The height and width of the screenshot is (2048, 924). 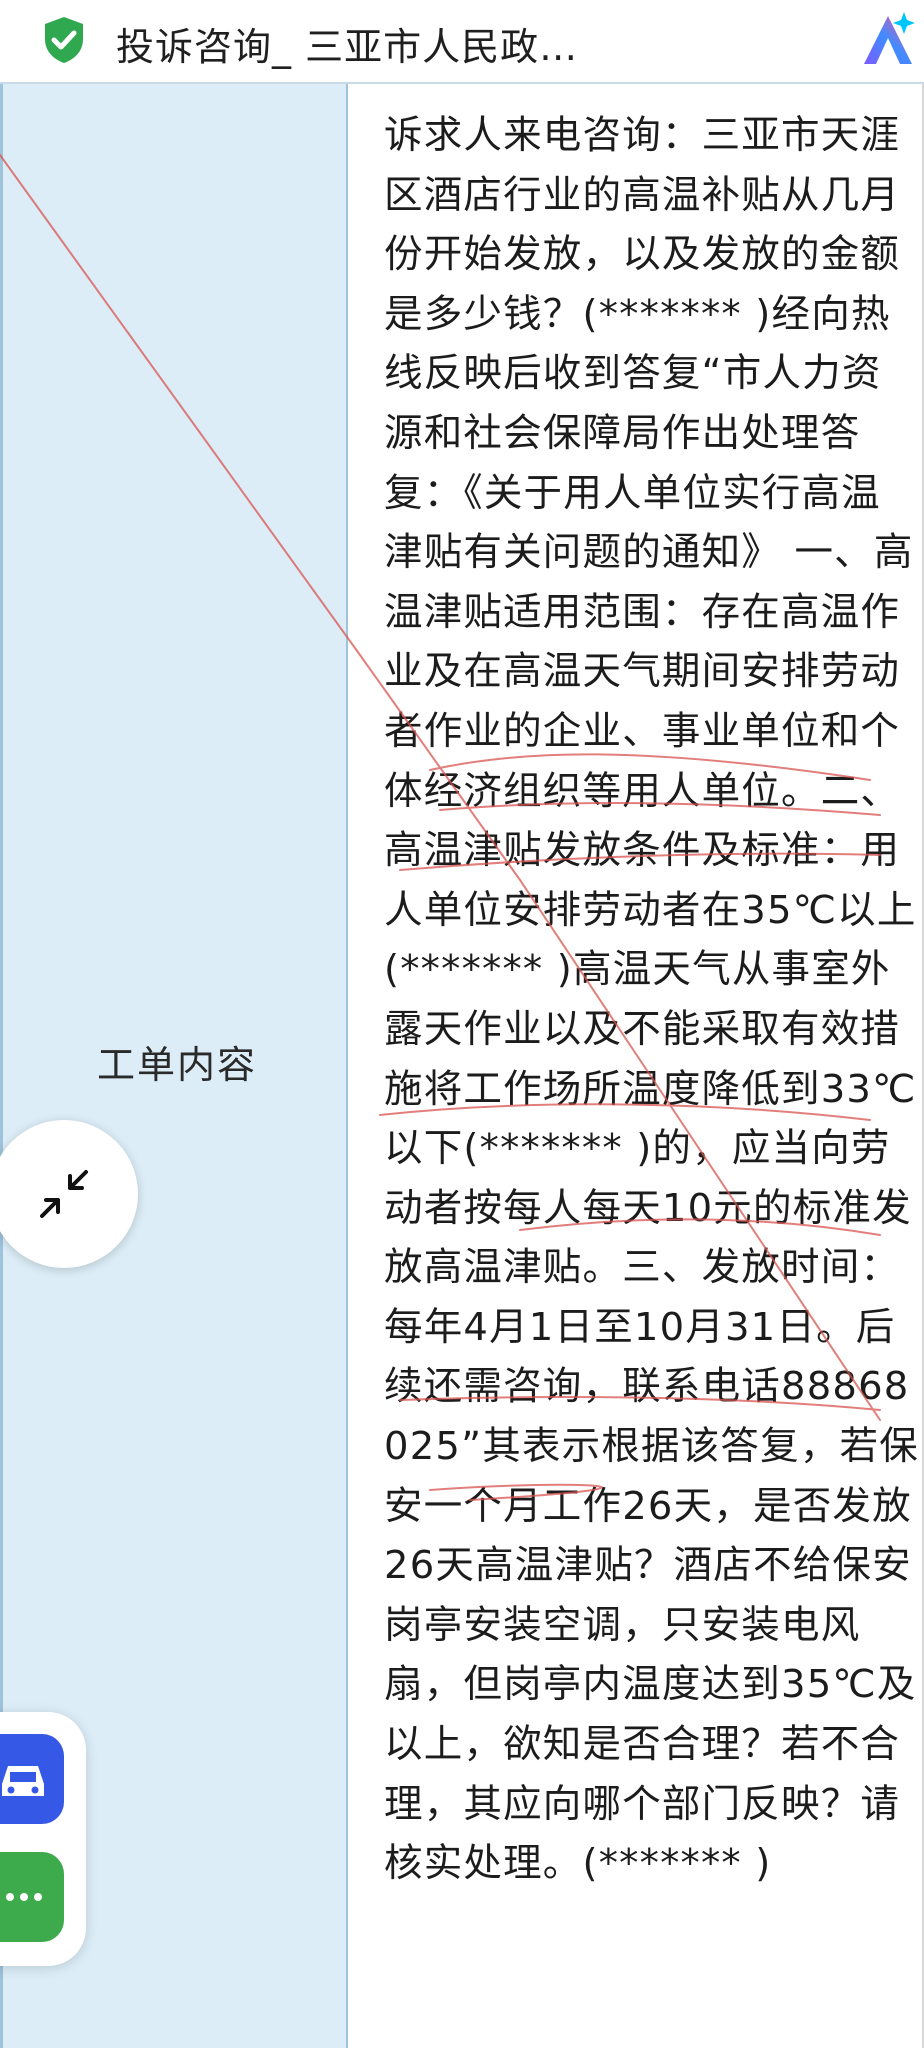 What do you see at coordinates (890, 40) in the screenshot?
I see `ai-assistant-icon` at bounding box center [890, 40].